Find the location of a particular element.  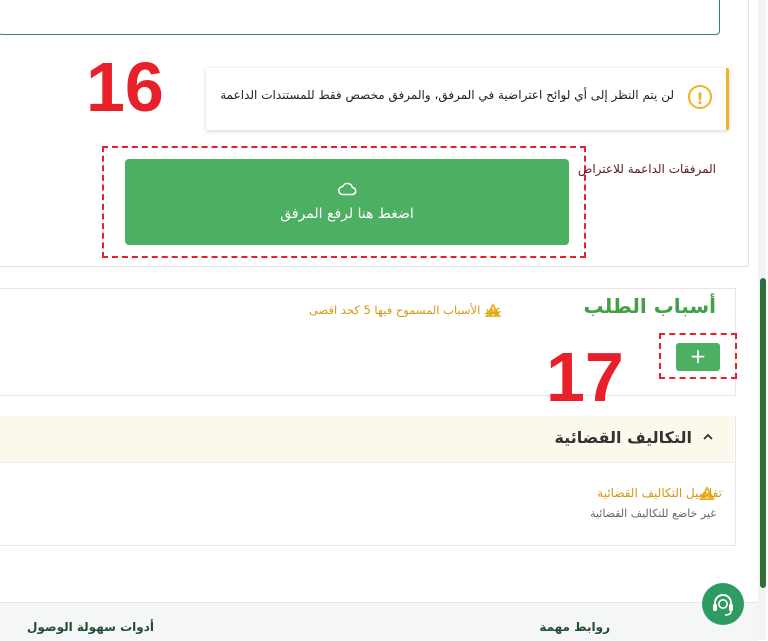

chevron-up-icon is located at coordinates (708, 437).